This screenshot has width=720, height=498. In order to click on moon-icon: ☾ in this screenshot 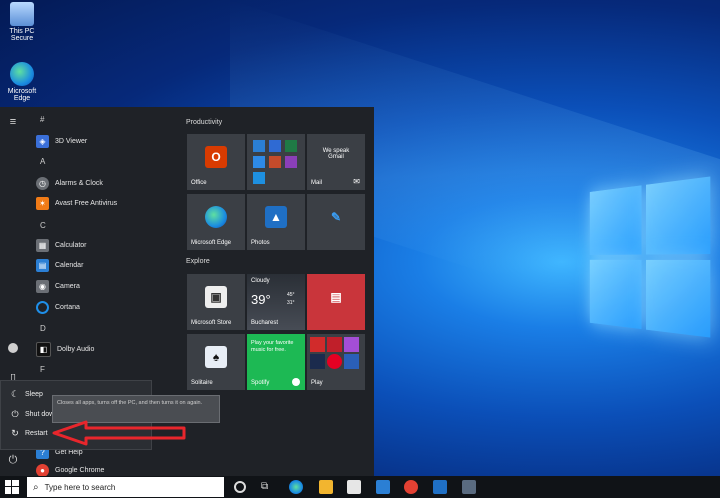, I will do `click(15, 394)`.